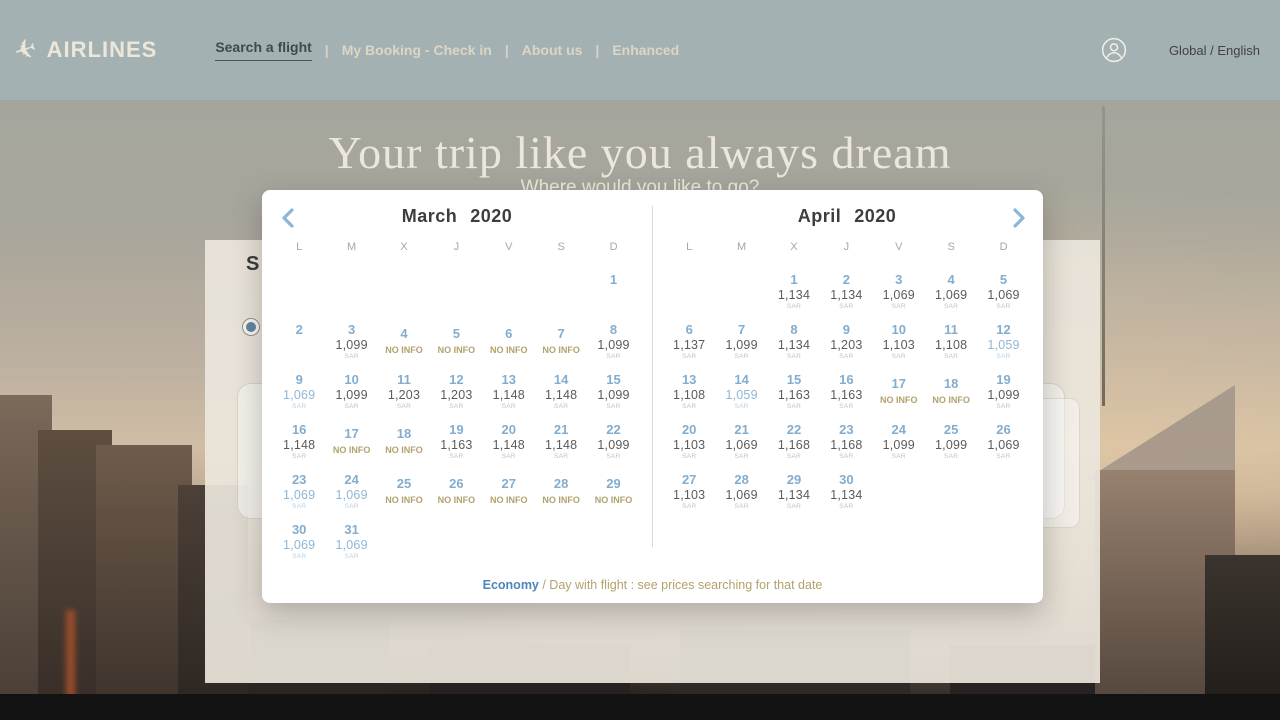  What do you see at coordinates (1003, 290) in the screenshot?
I see `day-april-5: 5 1,069 SAR` at bounding box center [1003, 290].